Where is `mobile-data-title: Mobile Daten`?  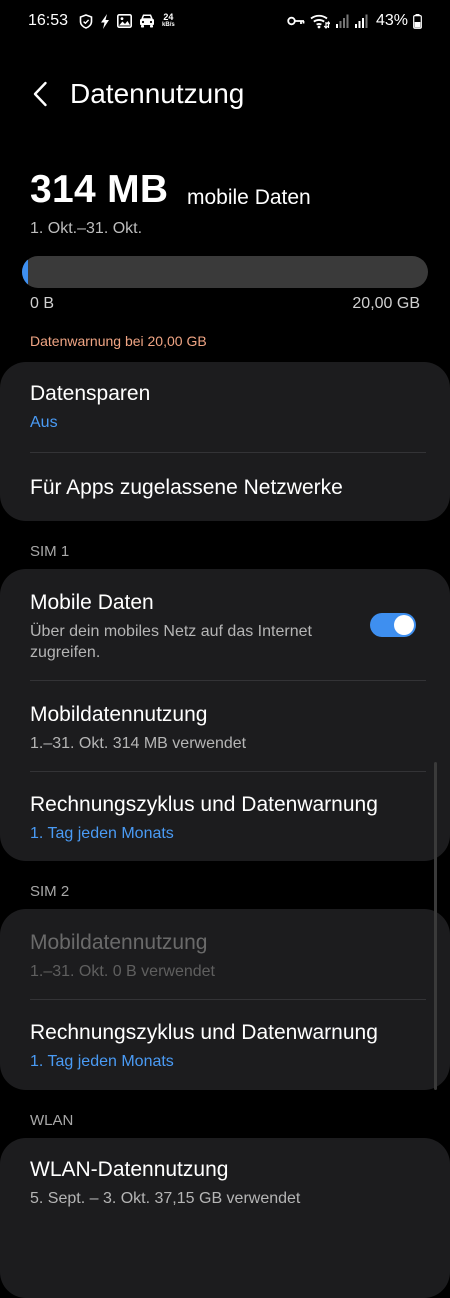 mobile-data-title: Mobile Daten is located at coordinates (92, 602).